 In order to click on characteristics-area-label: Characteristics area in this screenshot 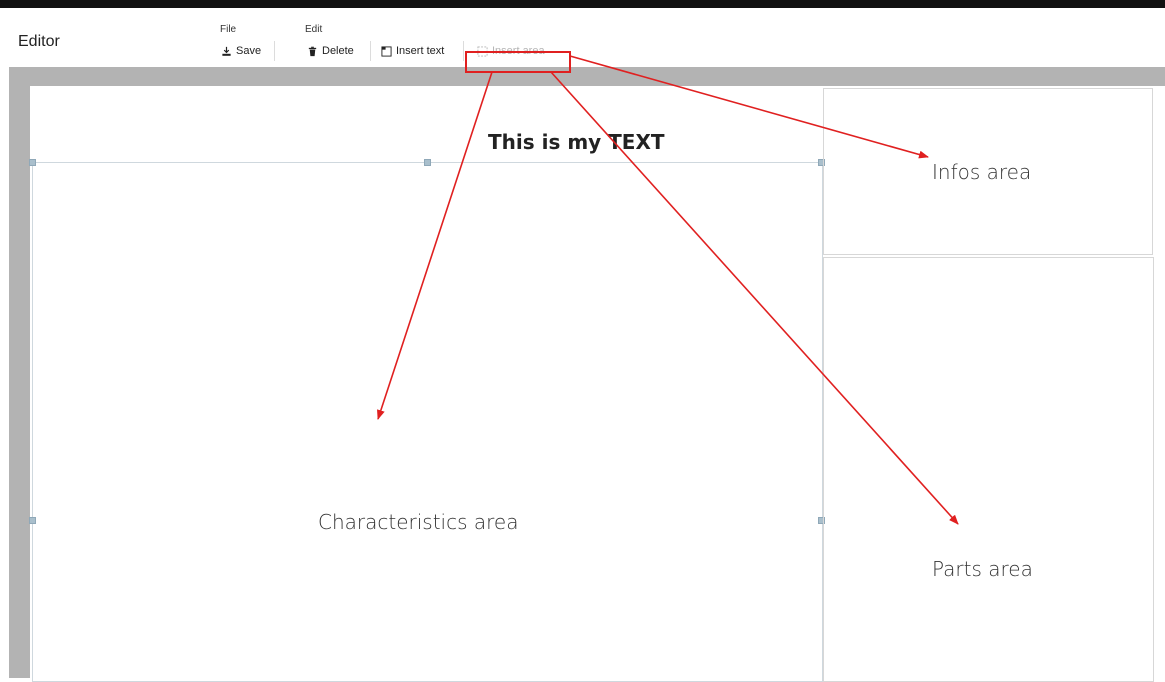, I will do `click(418, 522)`.